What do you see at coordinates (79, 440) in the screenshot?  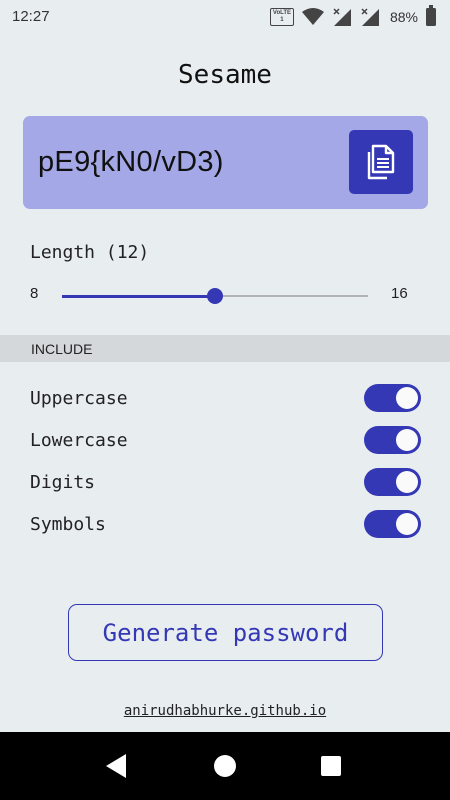 I see `option-label: Lowercase` at bounding box center [79, 440].